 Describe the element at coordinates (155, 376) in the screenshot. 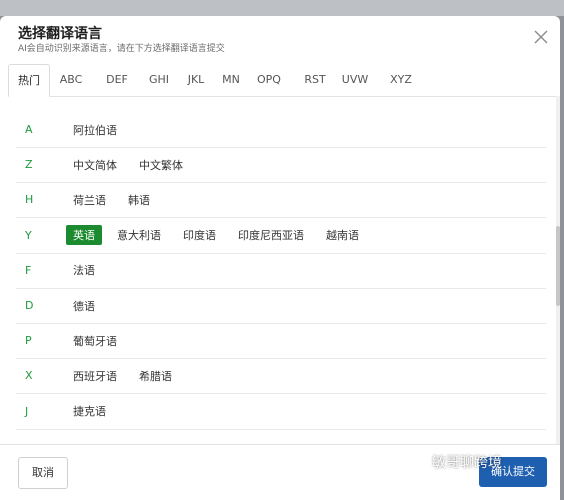

I see `language-option: 希腊语` at that location.